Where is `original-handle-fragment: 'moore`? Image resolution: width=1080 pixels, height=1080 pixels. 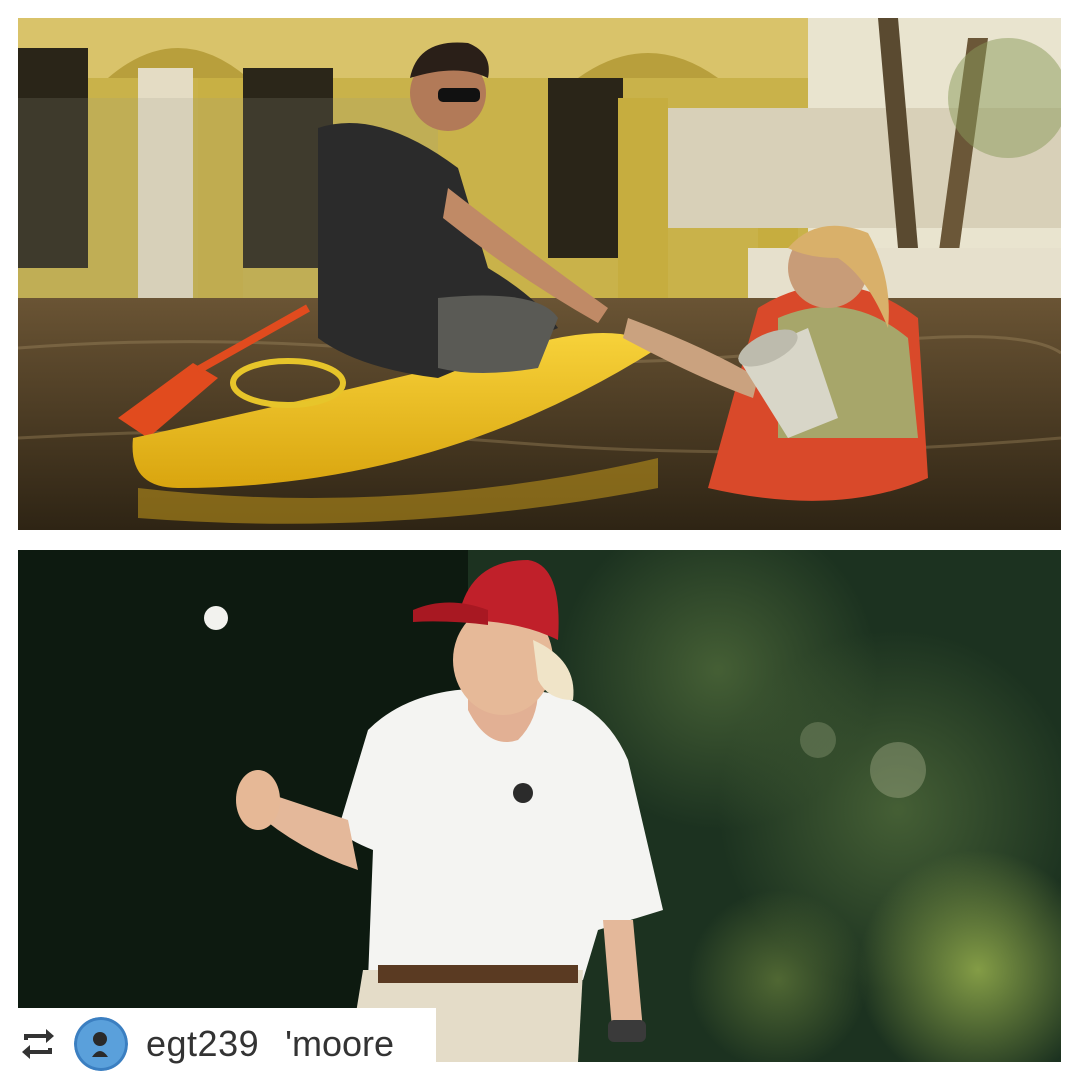 original-handle-fragment: 'moore is located at coordinates (340, 1043).